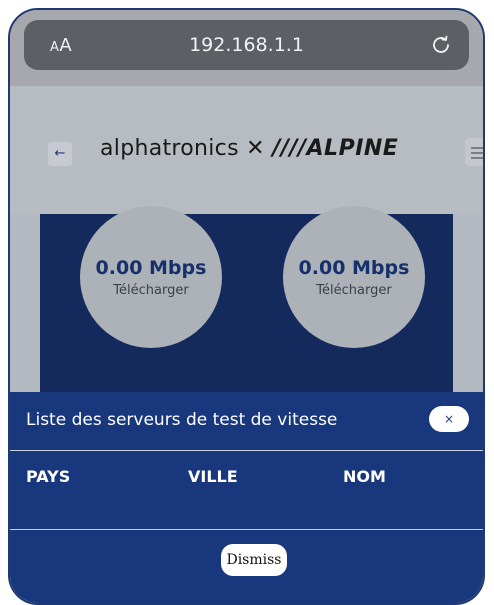 The width and height of the screenshot is (494, 605). Describe the element at coordinates (474, 152) in the screenshot. I see `menu-icon` at that location.